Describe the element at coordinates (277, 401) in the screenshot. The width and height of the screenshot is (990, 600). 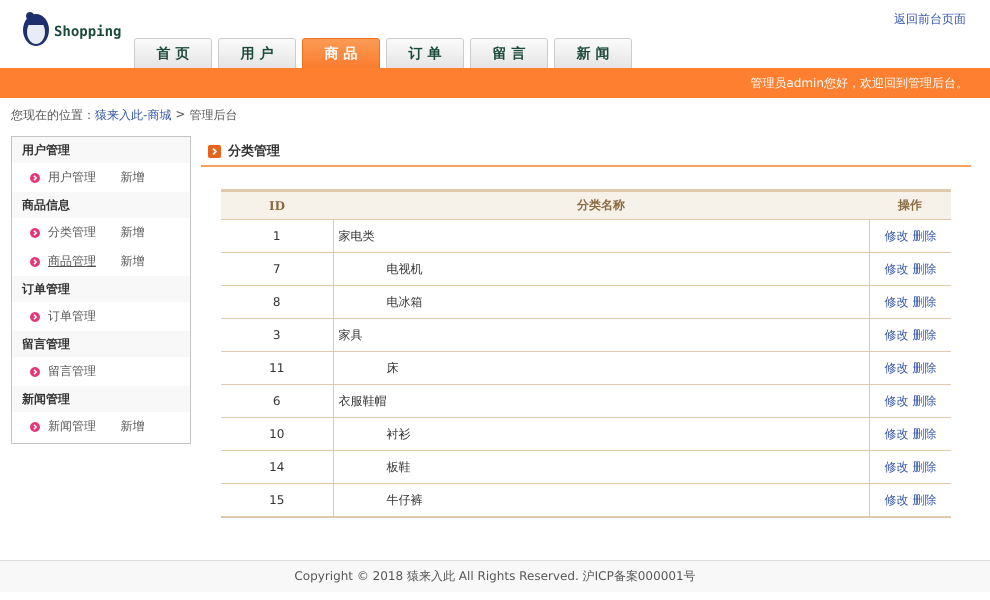
I see `table-cell: 6` at that location.